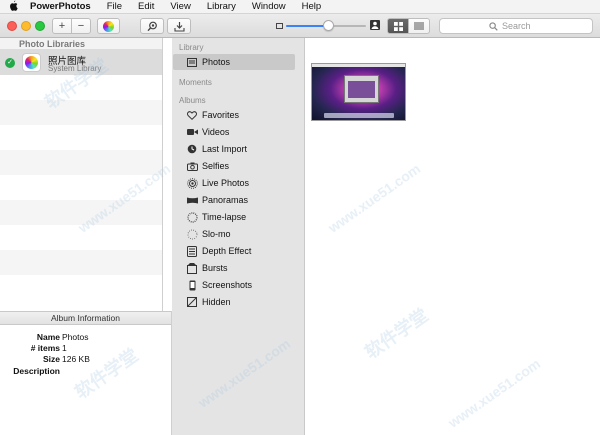 The width and height of the screenshot is (600, 435). Describe the element at coordinates (493, 26) in the screenshot. I see `search-icon` at that location.